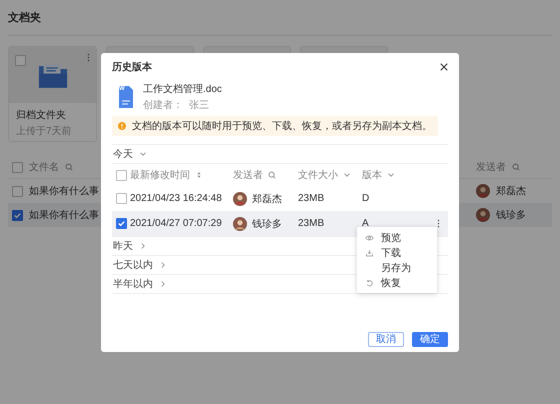  What do you see at coordinates (372, 175) in the screenshot?
I see `column-header: 版本` at bounding box center [372, 175].